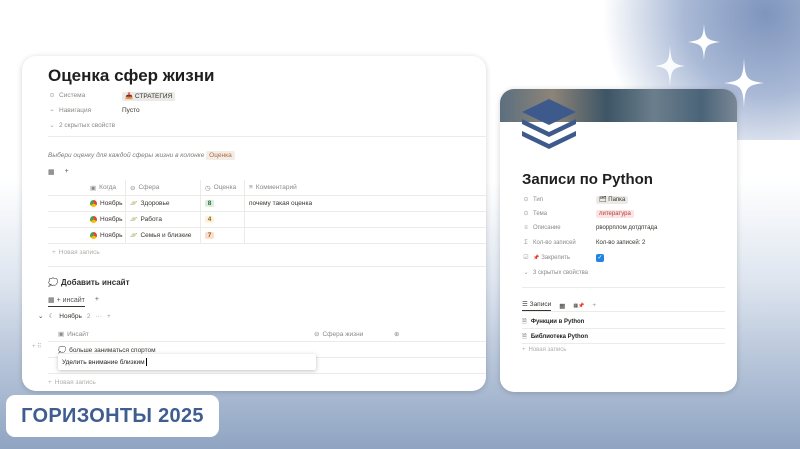 Image resolution: width=800 pixels, height=449 pixels. I want to click on brand-badge: ГОРИЗОНТЫ 2025, so click(112, 416).